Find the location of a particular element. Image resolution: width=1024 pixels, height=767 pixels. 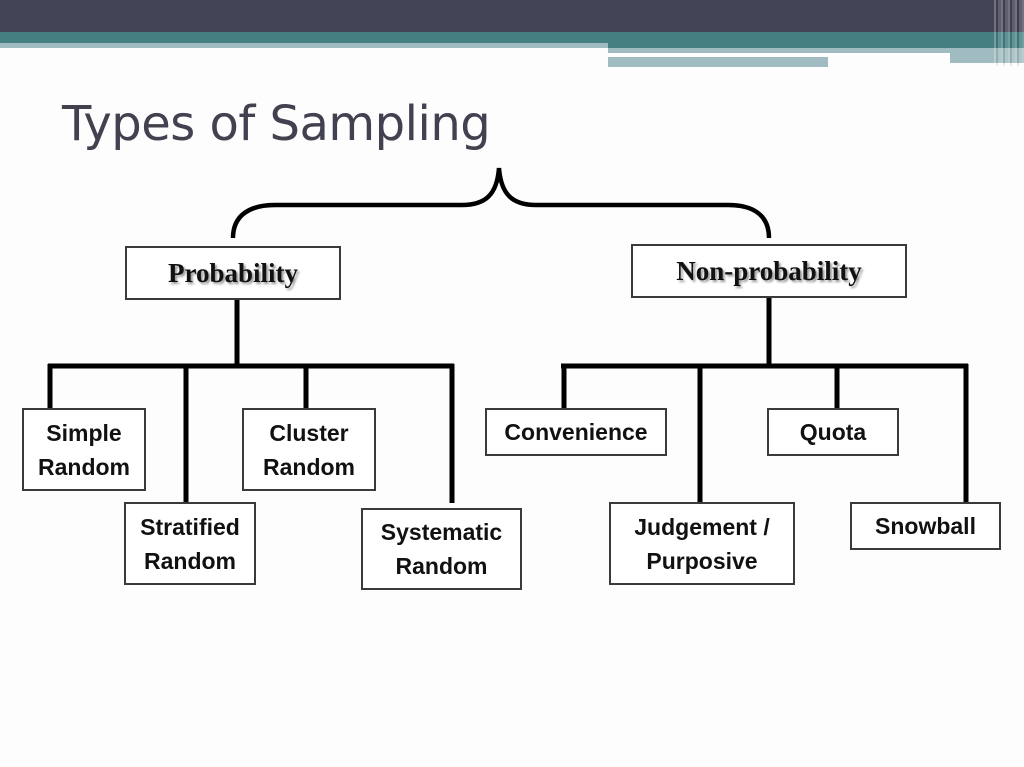

leaf-systematic-random: Systematic Random is located at coordinates (441, 549).